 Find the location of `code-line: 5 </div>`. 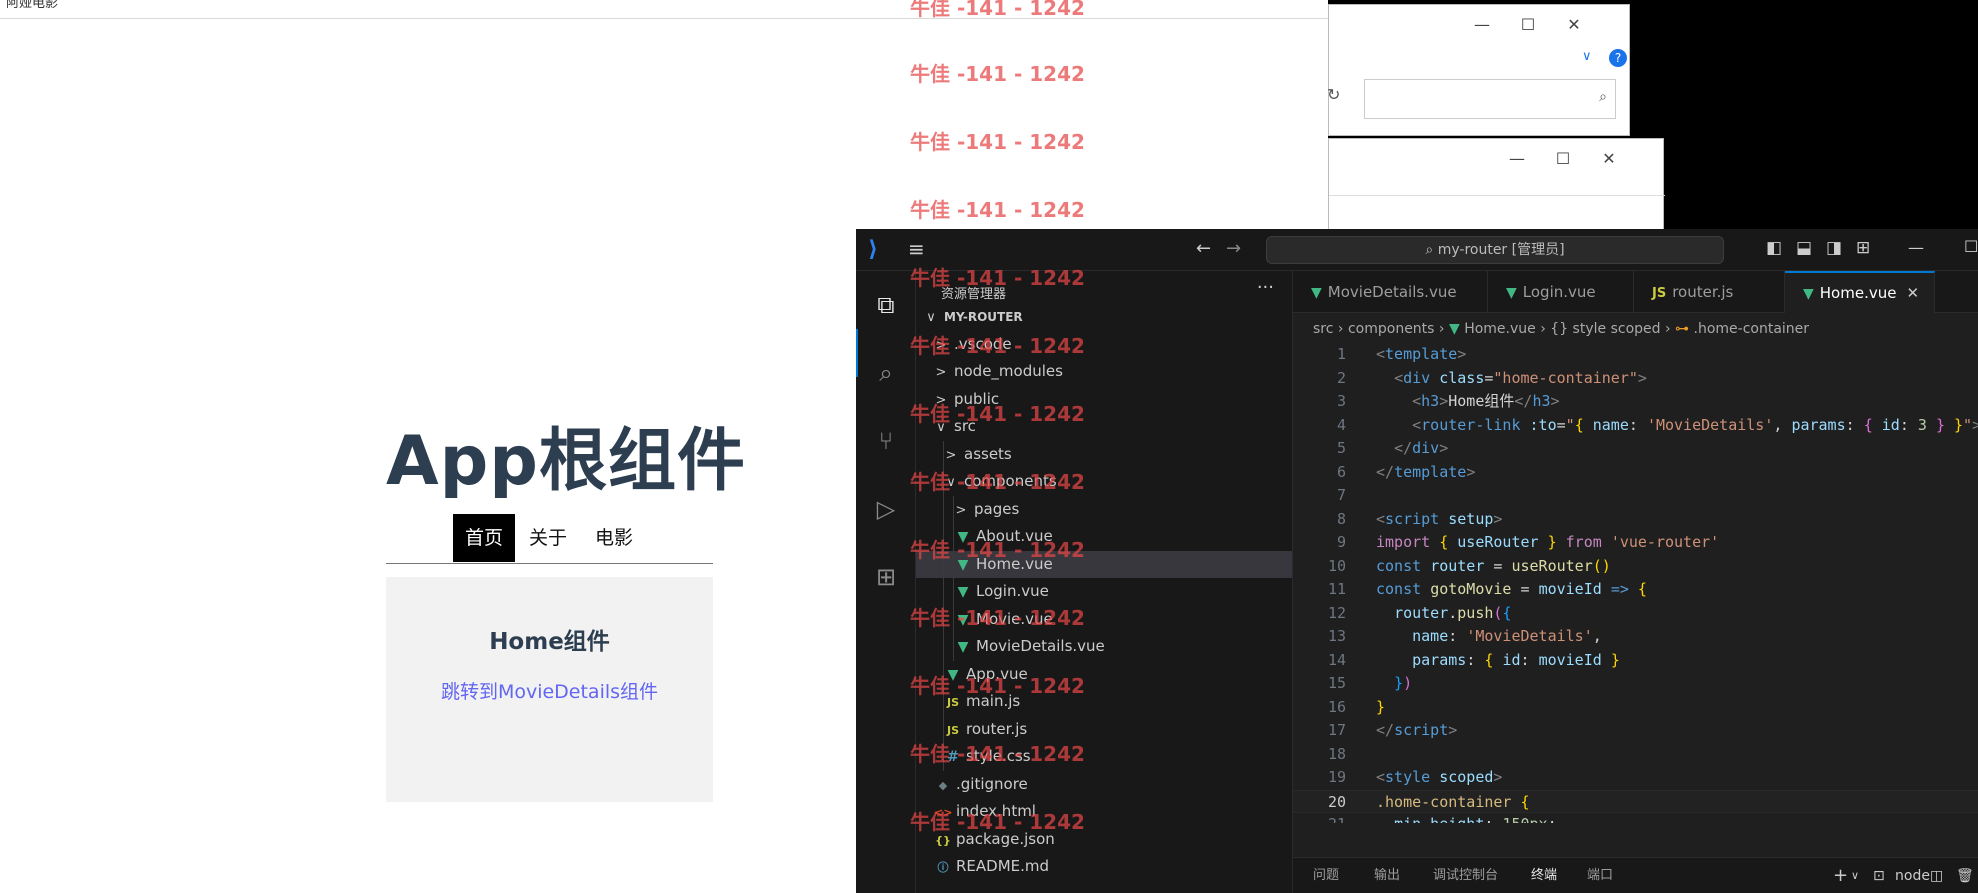

code-line: 5 </div> is located at coordinates (1635, 449).